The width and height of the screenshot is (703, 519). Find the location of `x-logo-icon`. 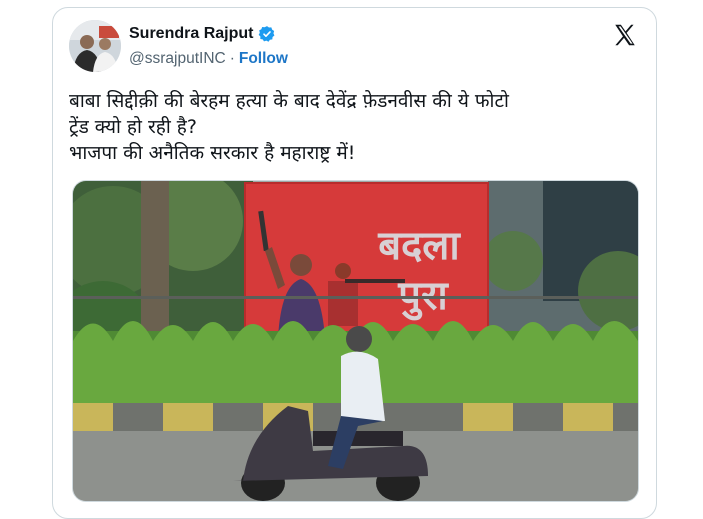

x-logo-icon is located at coordinates (625, 35).